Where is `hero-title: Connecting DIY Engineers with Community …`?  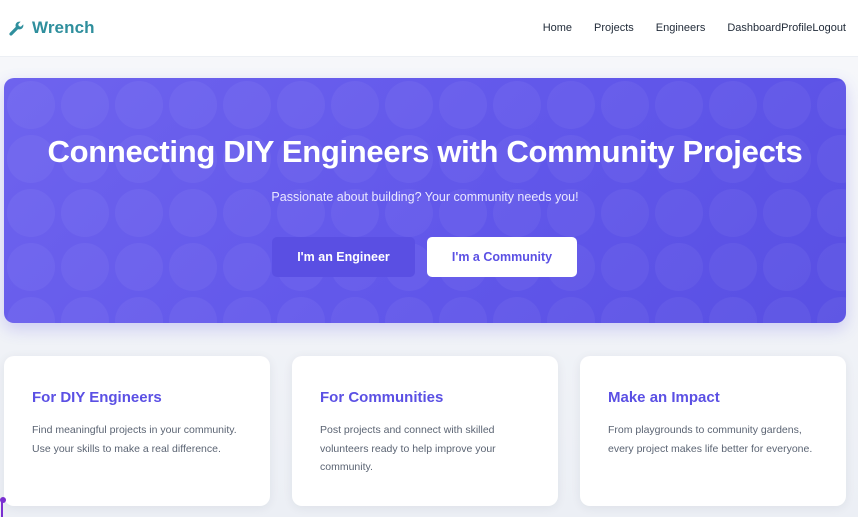
hero-title: Connecting DIY Engineers with Community … is located at coordinates (425, 151).